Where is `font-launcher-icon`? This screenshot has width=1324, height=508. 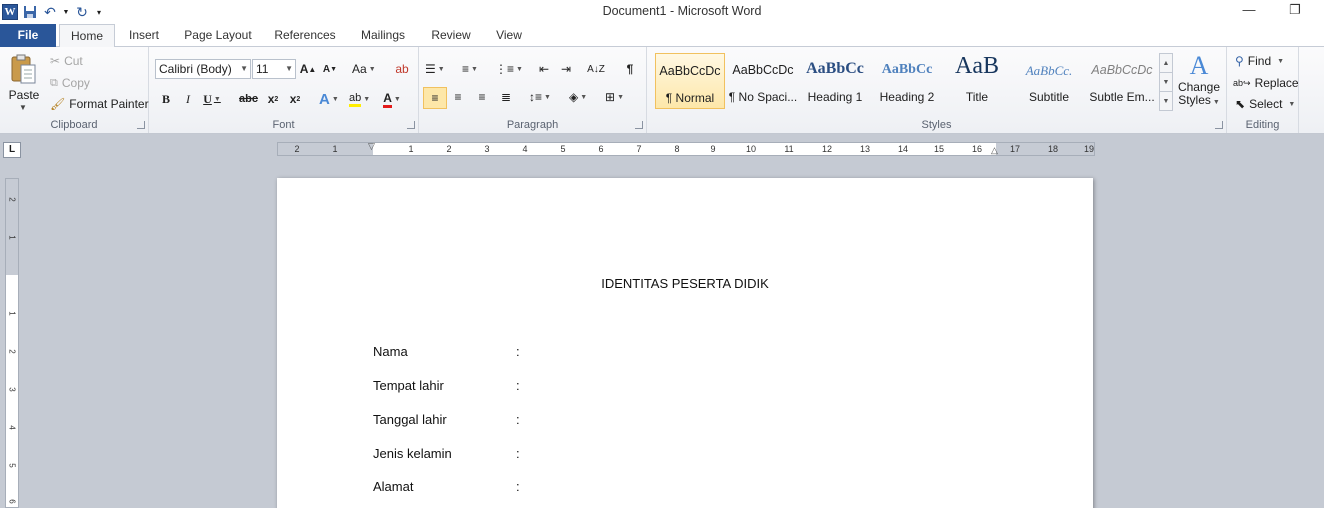 font-launcher-icon is located at coordinates (411, 125).